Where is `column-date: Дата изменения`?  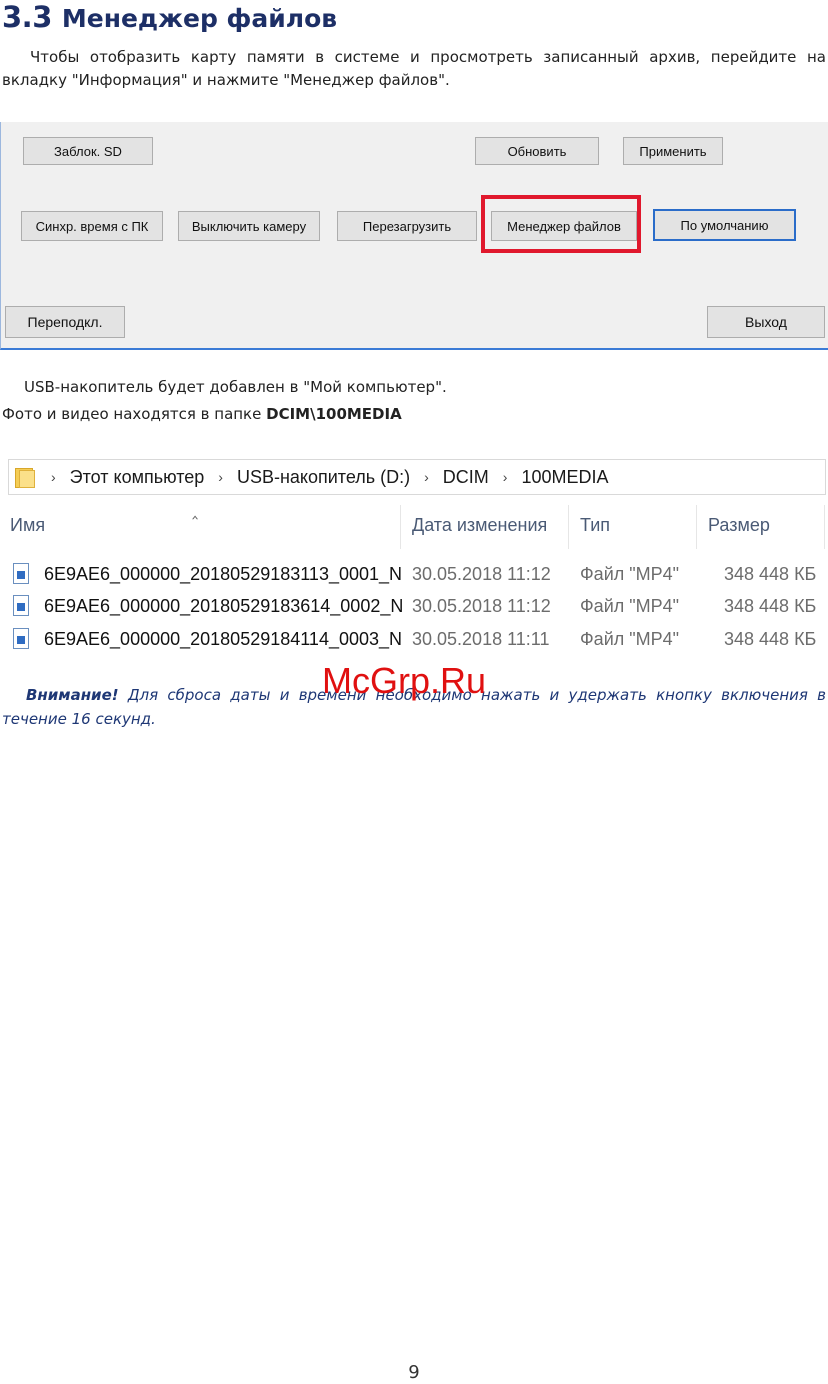
column-date: Дата изменения is located at coordinates (479, 525).